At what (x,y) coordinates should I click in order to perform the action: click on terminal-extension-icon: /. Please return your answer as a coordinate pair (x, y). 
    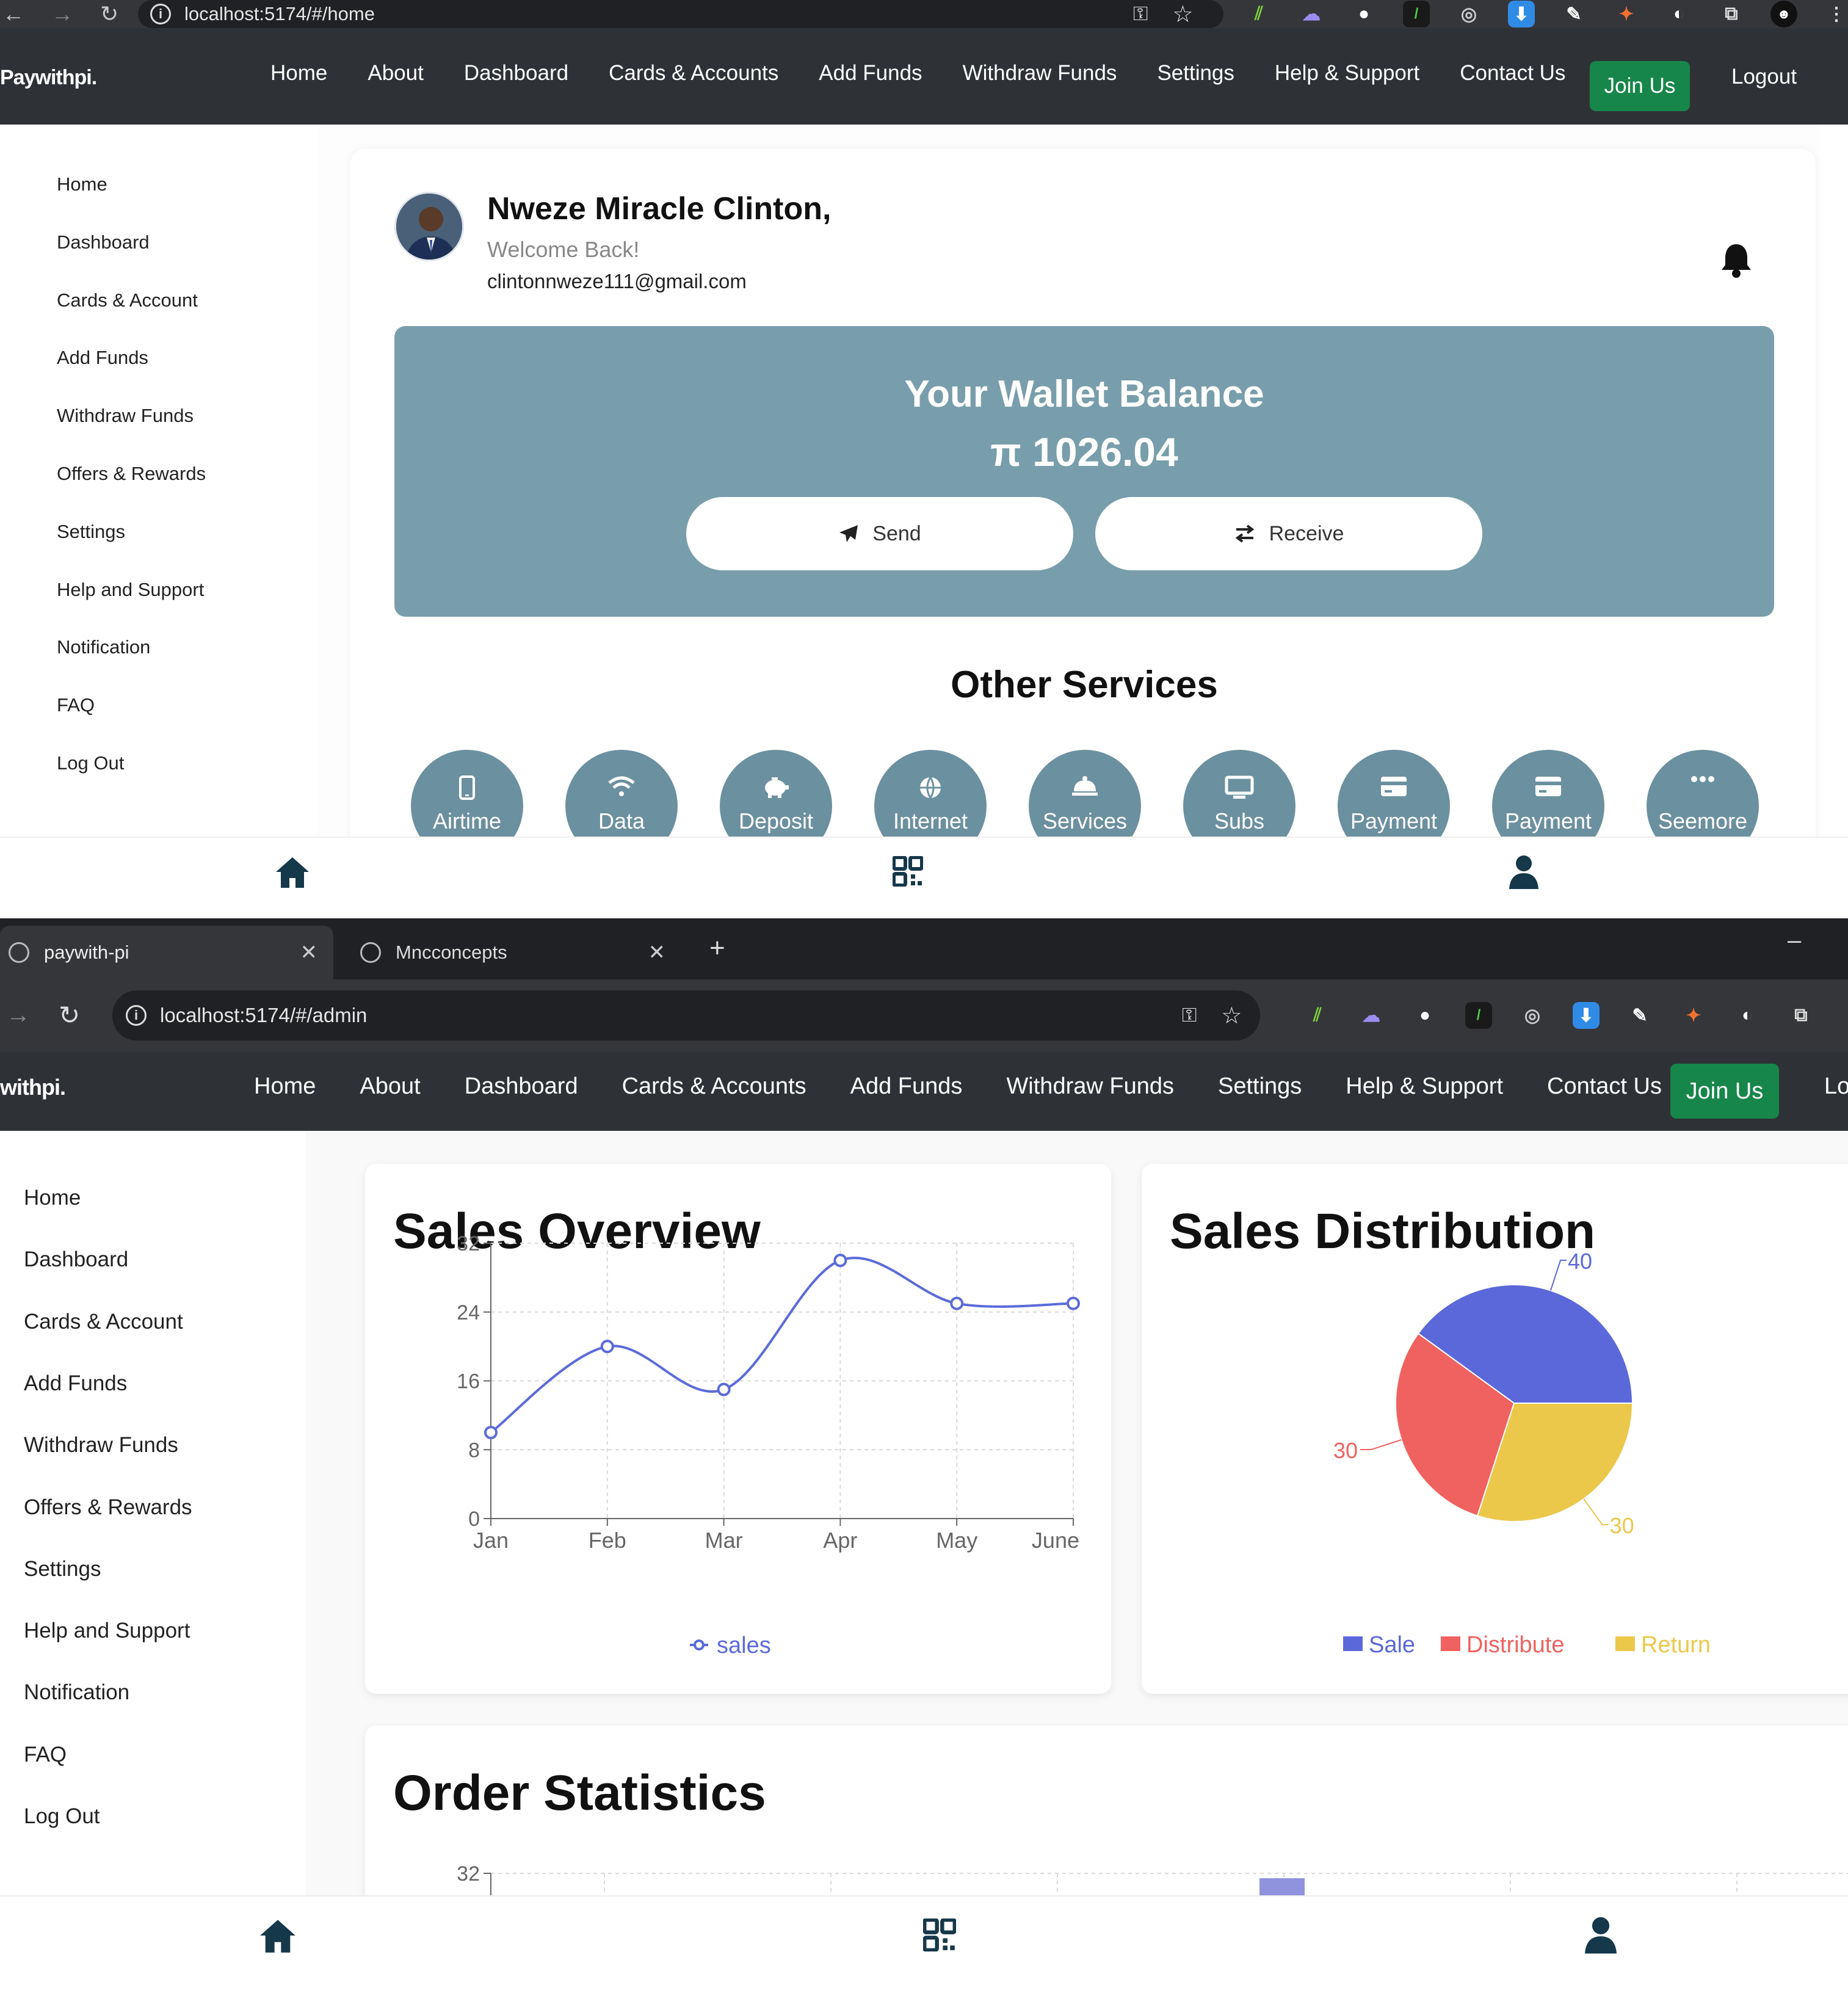
    Looking at the image, I should click on (1478, 1015).